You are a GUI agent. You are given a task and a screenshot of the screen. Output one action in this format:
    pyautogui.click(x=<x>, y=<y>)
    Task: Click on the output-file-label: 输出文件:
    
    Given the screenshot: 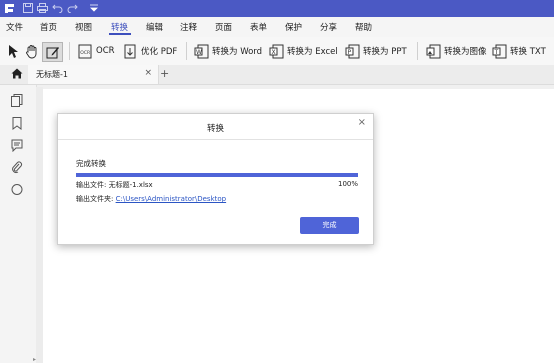 What is the action you would take?
    pyautogui.click(x=91, y=185)
    